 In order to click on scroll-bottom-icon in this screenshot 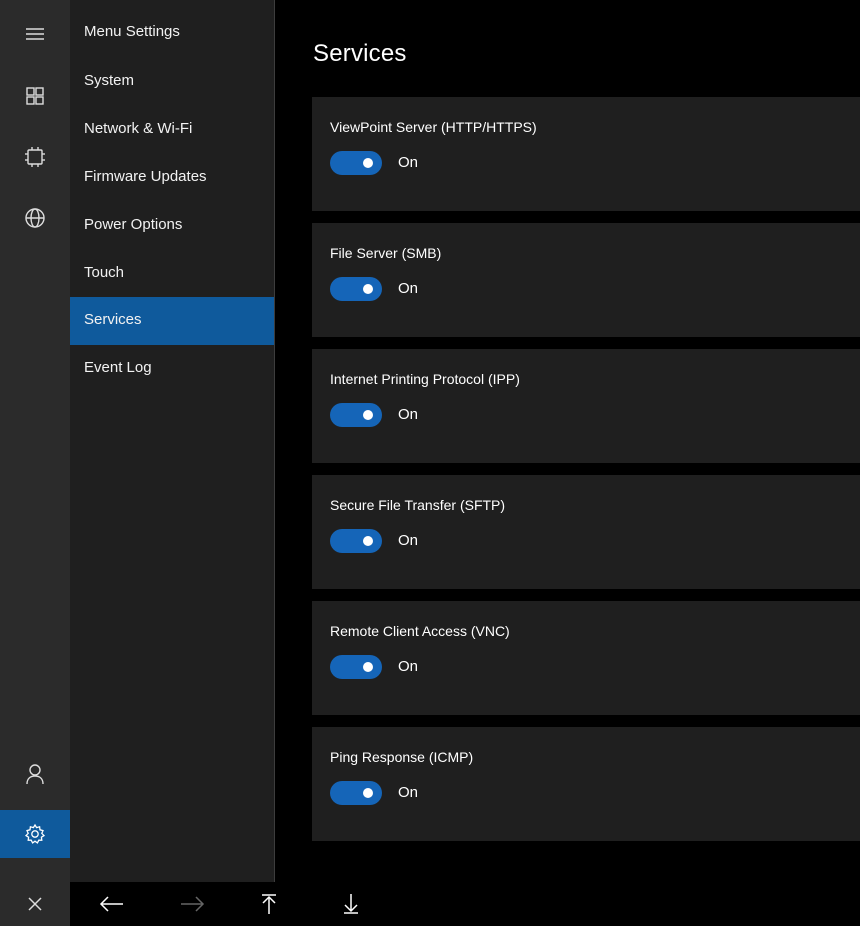, I will do `click(351, 904)`.